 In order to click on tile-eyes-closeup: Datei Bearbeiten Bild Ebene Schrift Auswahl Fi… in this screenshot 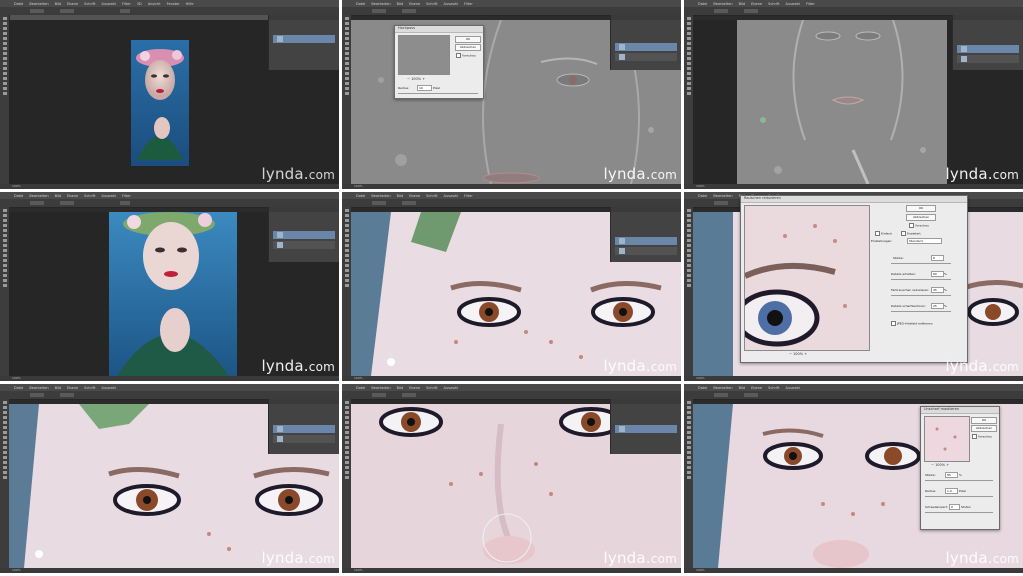, I will do `click(511, 286)`.